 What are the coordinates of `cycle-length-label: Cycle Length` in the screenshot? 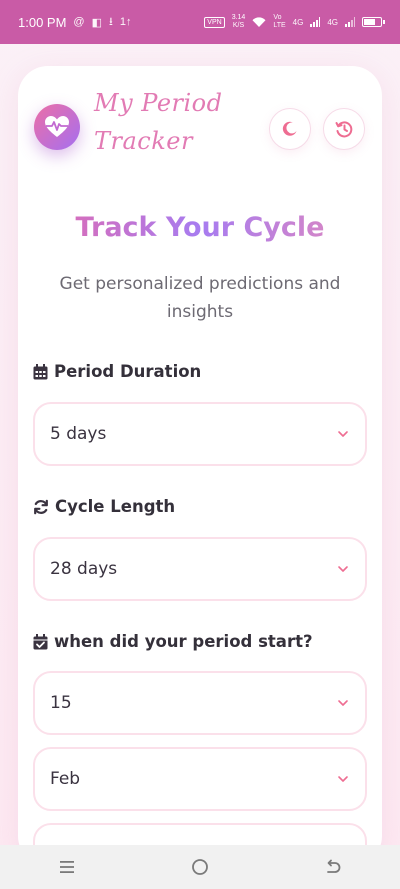 It's located at (104, 506).